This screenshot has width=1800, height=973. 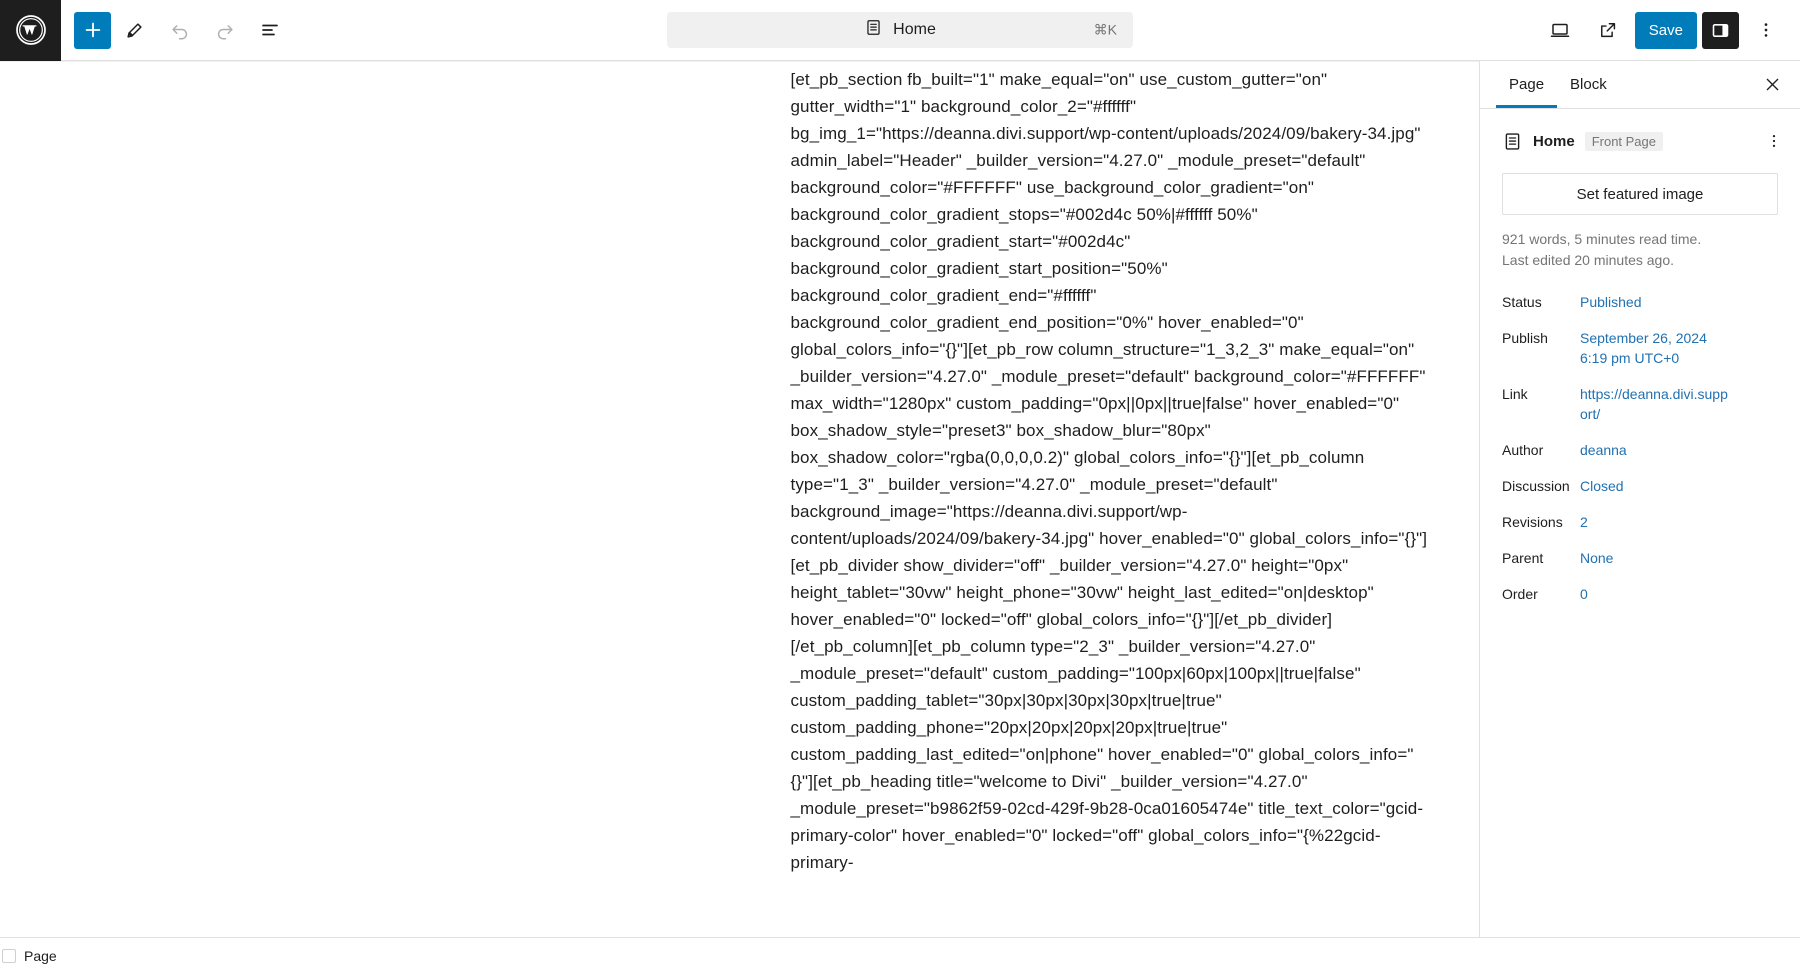 What do you see at coordinates (269, 30) in the screenshot?
I see `document-outline-icon` at bounding box center [269, 30].